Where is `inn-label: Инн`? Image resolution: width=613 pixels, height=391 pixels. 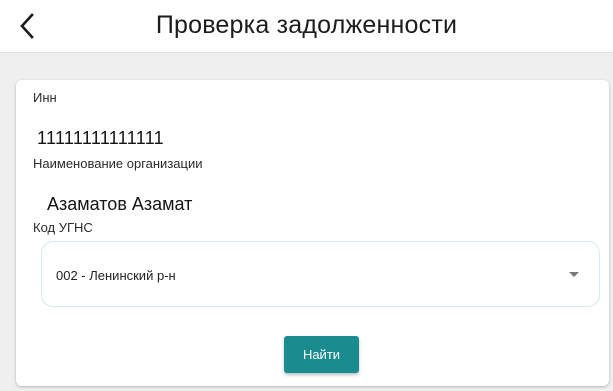 inn-label: Инн is located at coordinates (45, 97).